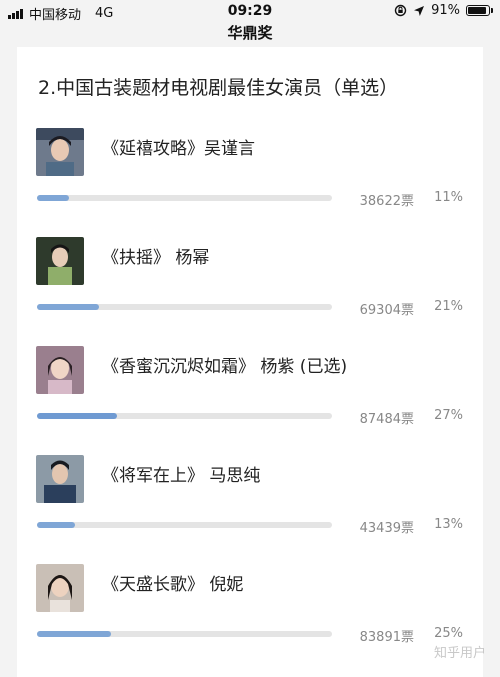 This screenshot has height=677, width=500. Describe the element at coordinates (448, 415) in the screenshot. I see `vote-percent: 27%` at that location.